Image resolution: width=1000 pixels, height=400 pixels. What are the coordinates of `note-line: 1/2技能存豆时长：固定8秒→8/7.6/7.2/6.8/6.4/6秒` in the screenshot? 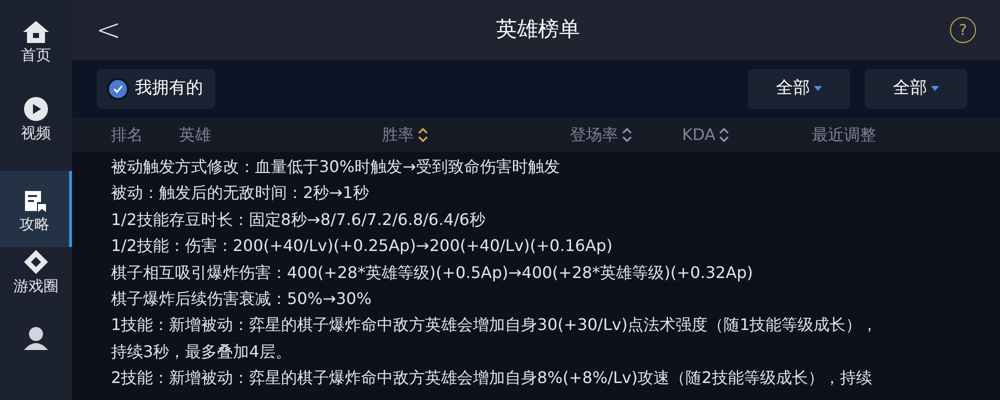 It's located at (298, 219).